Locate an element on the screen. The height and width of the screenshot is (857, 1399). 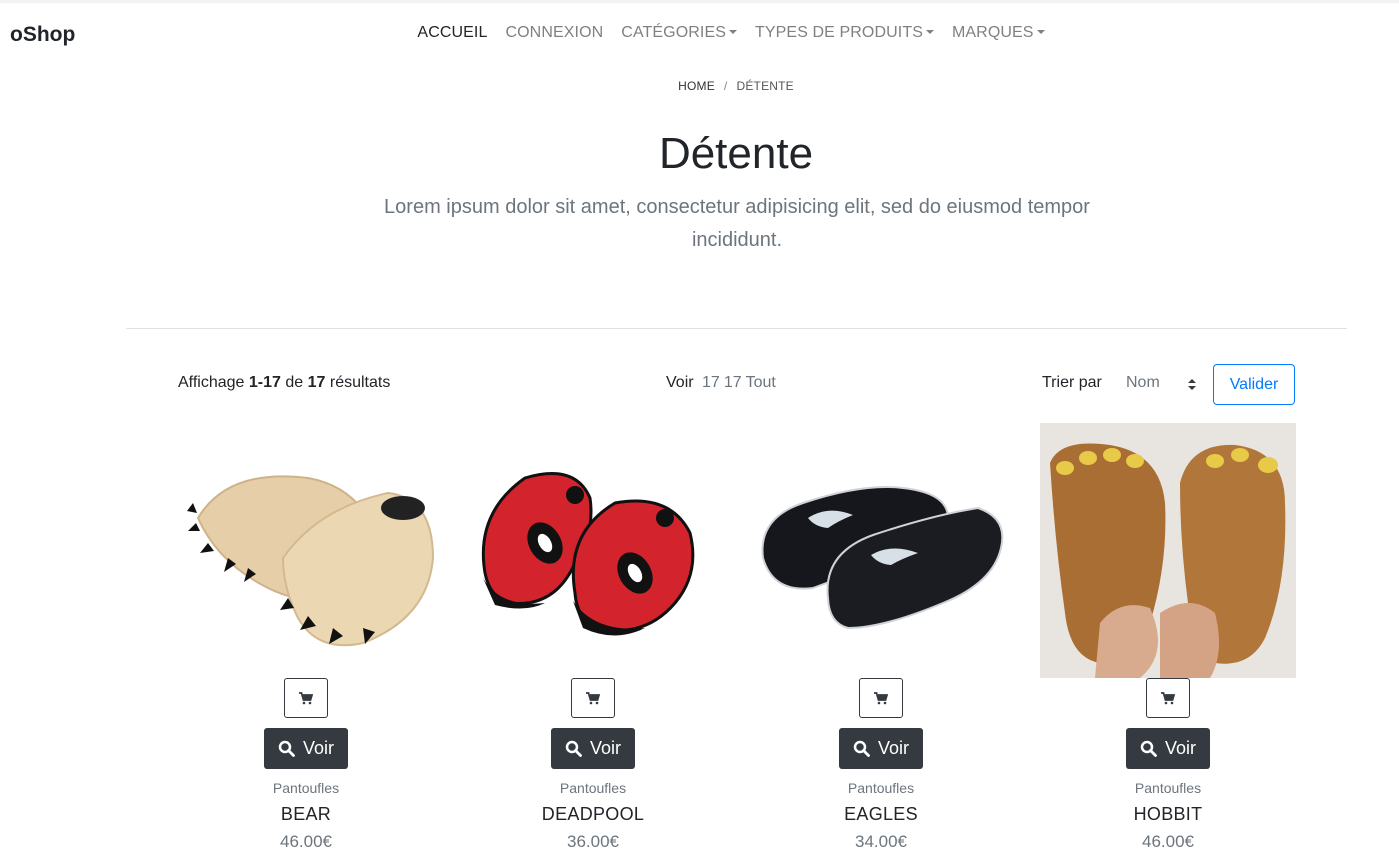
per-page-option-all: Tout is located at coordinates (761, 382).